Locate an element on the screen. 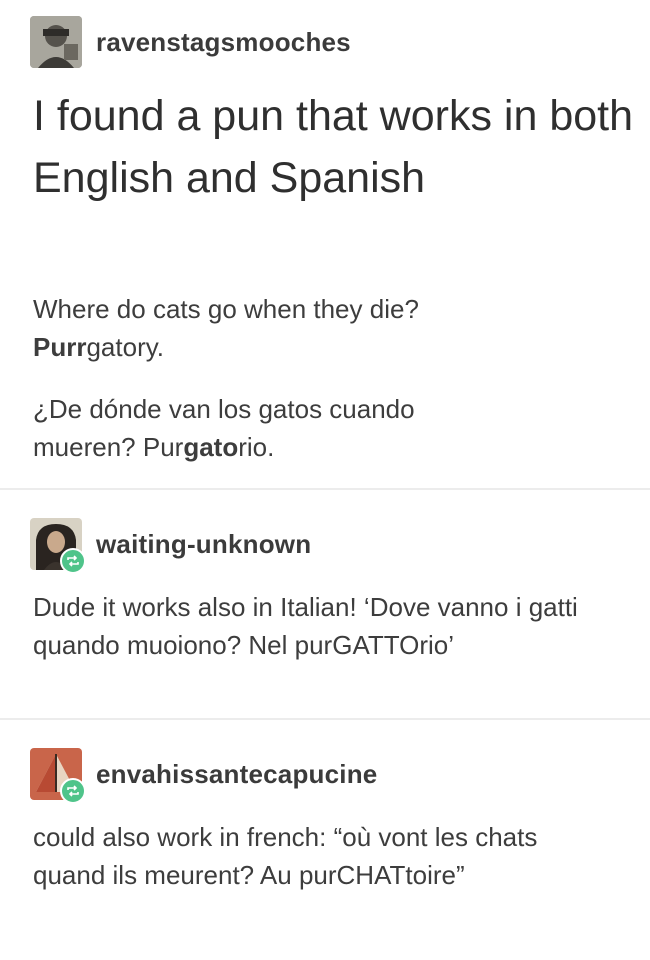 This screenshot has height=960, width=650. english-answer-bold: Purr is located at coordinates (60, 347).